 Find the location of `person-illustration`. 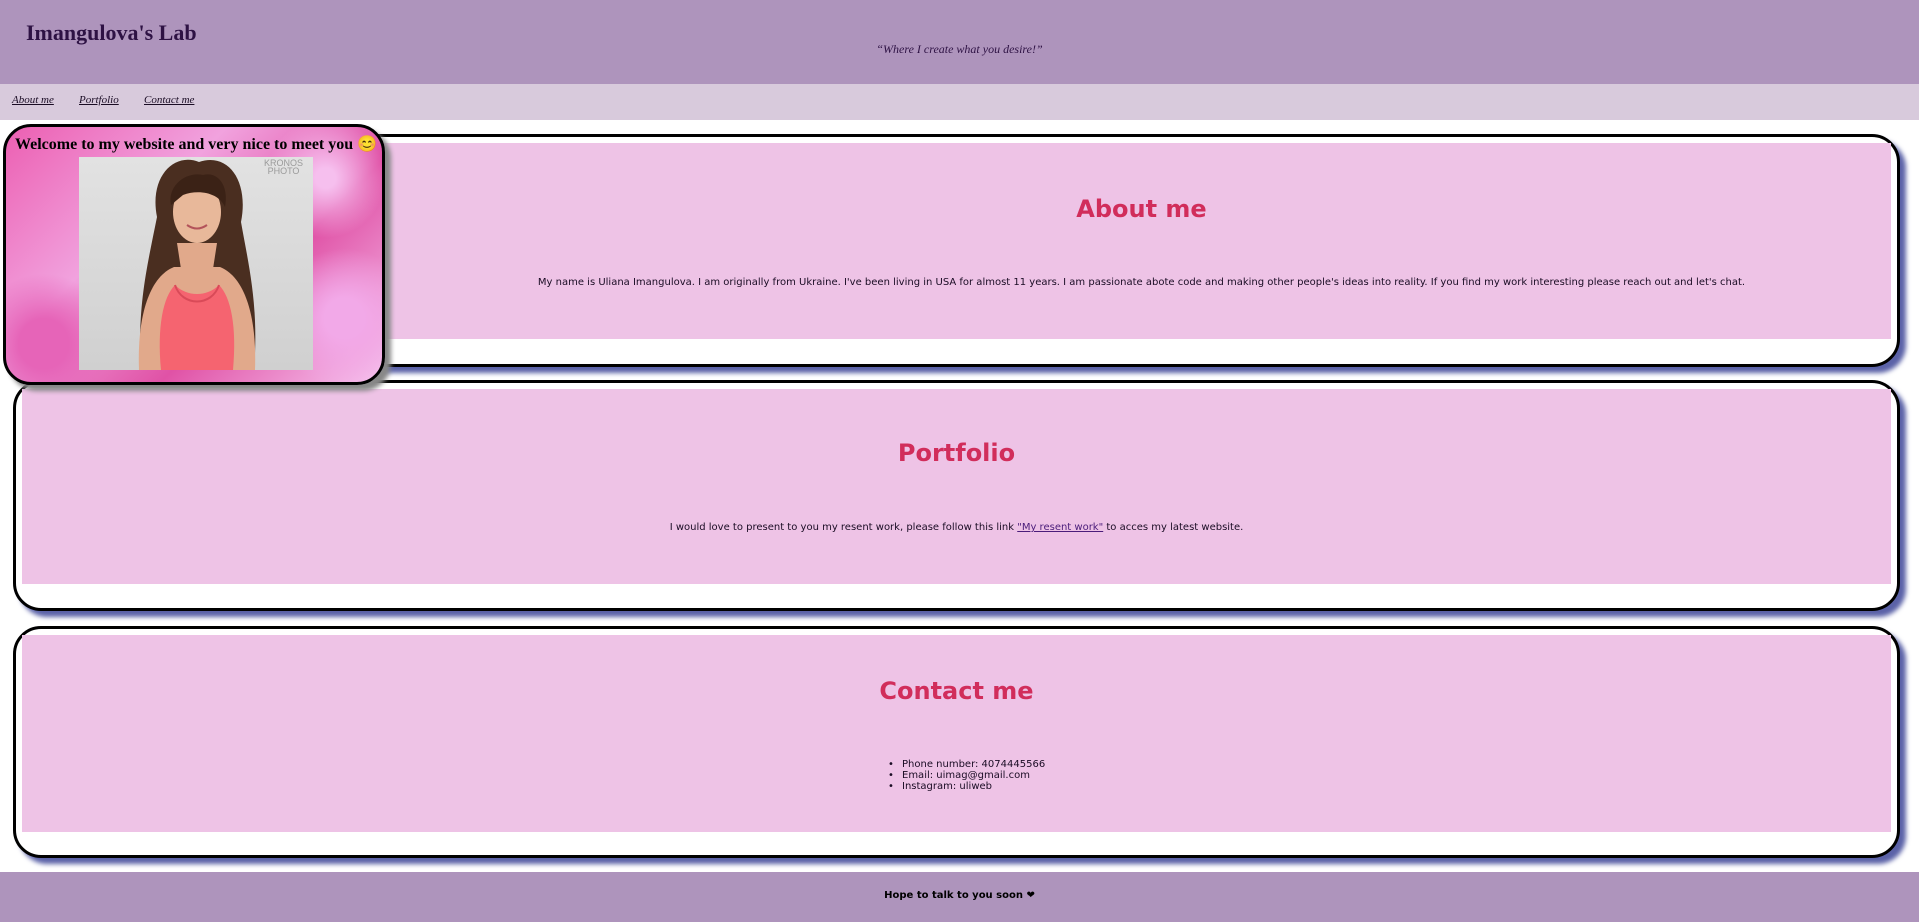

person-illustration is located at coordinates (197, 264).